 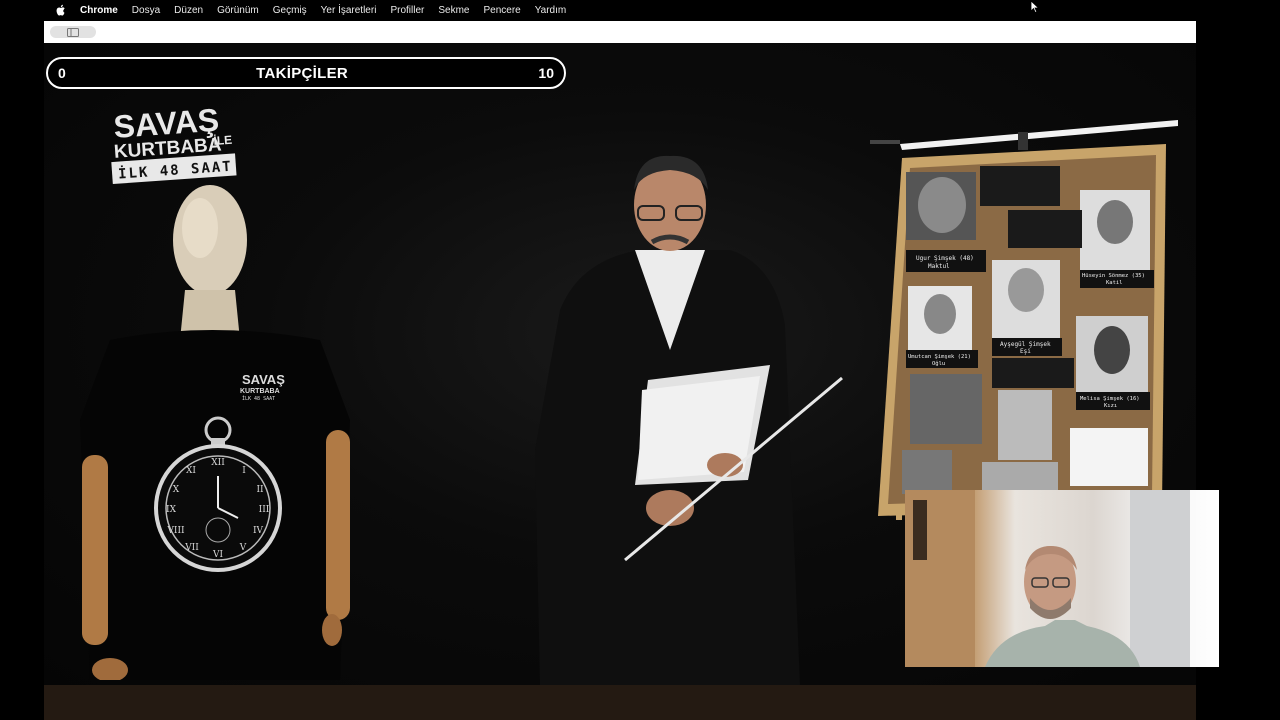 What do you see at coordinates (945, 258) in the screenshot?
I see `board-label-victim: Ugur Şimşek (48)` at bounding box center [945, 258].